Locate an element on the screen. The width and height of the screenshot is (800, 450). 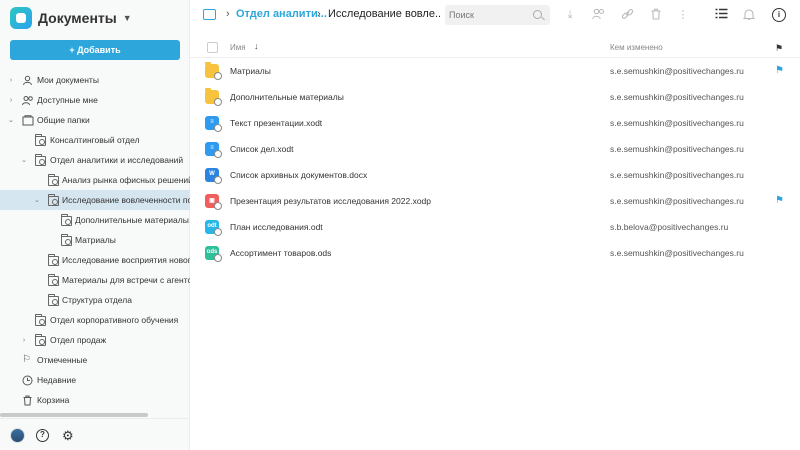
tree-item-my-documents: › Мои документы is located at coordinates (95, 80).